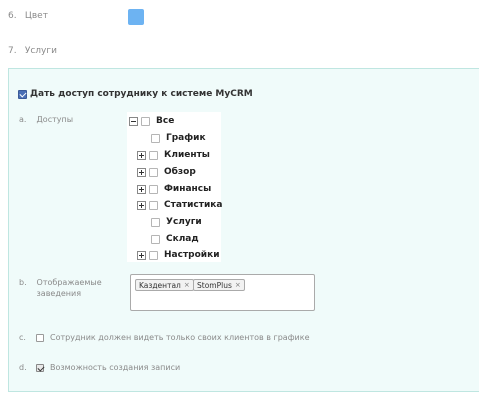 The height and width of the screenshot is (405, 479). I want to click on create-record-label: Возможность создания записи, so click(115, 367).